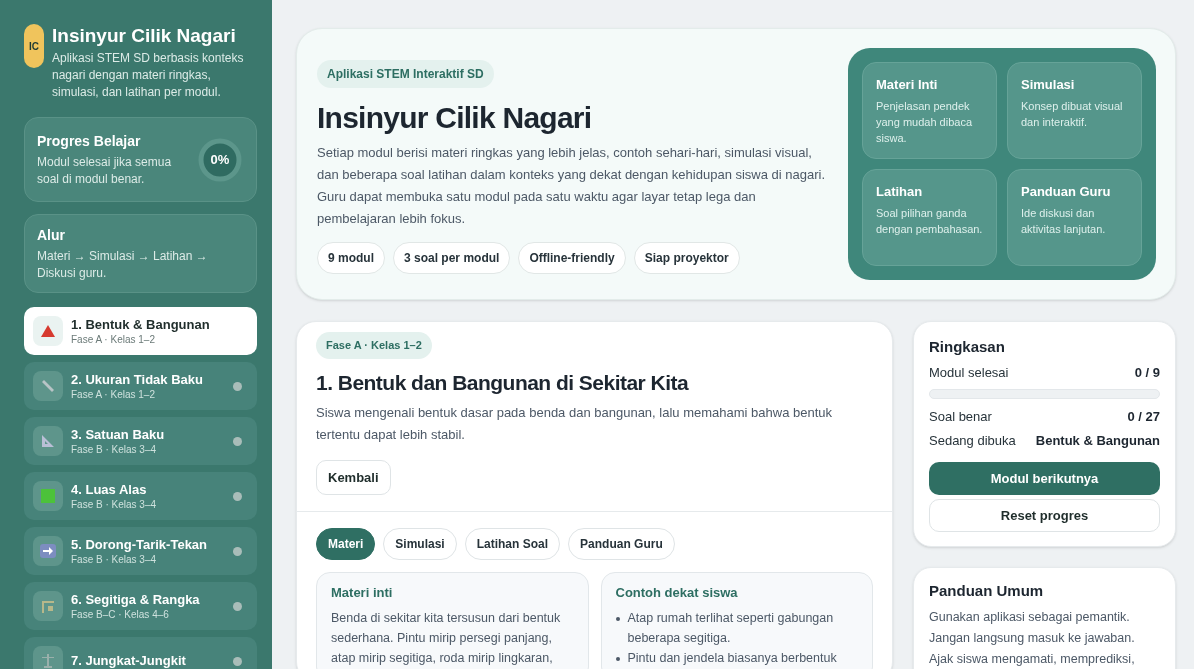  I want to click on feature-chip: 3 soal per modul, so click(452, 258).